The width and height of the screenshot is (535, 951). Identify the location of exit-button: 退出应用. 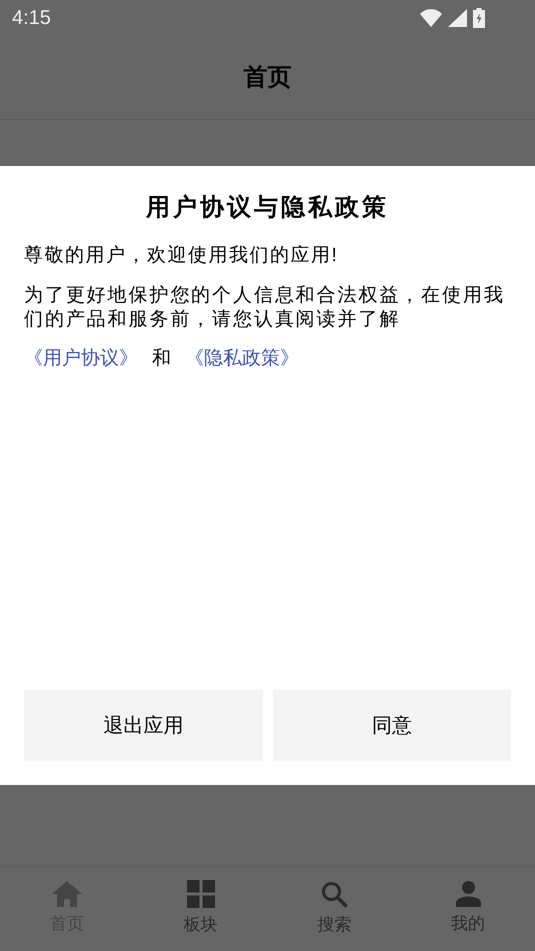
(143, 725).